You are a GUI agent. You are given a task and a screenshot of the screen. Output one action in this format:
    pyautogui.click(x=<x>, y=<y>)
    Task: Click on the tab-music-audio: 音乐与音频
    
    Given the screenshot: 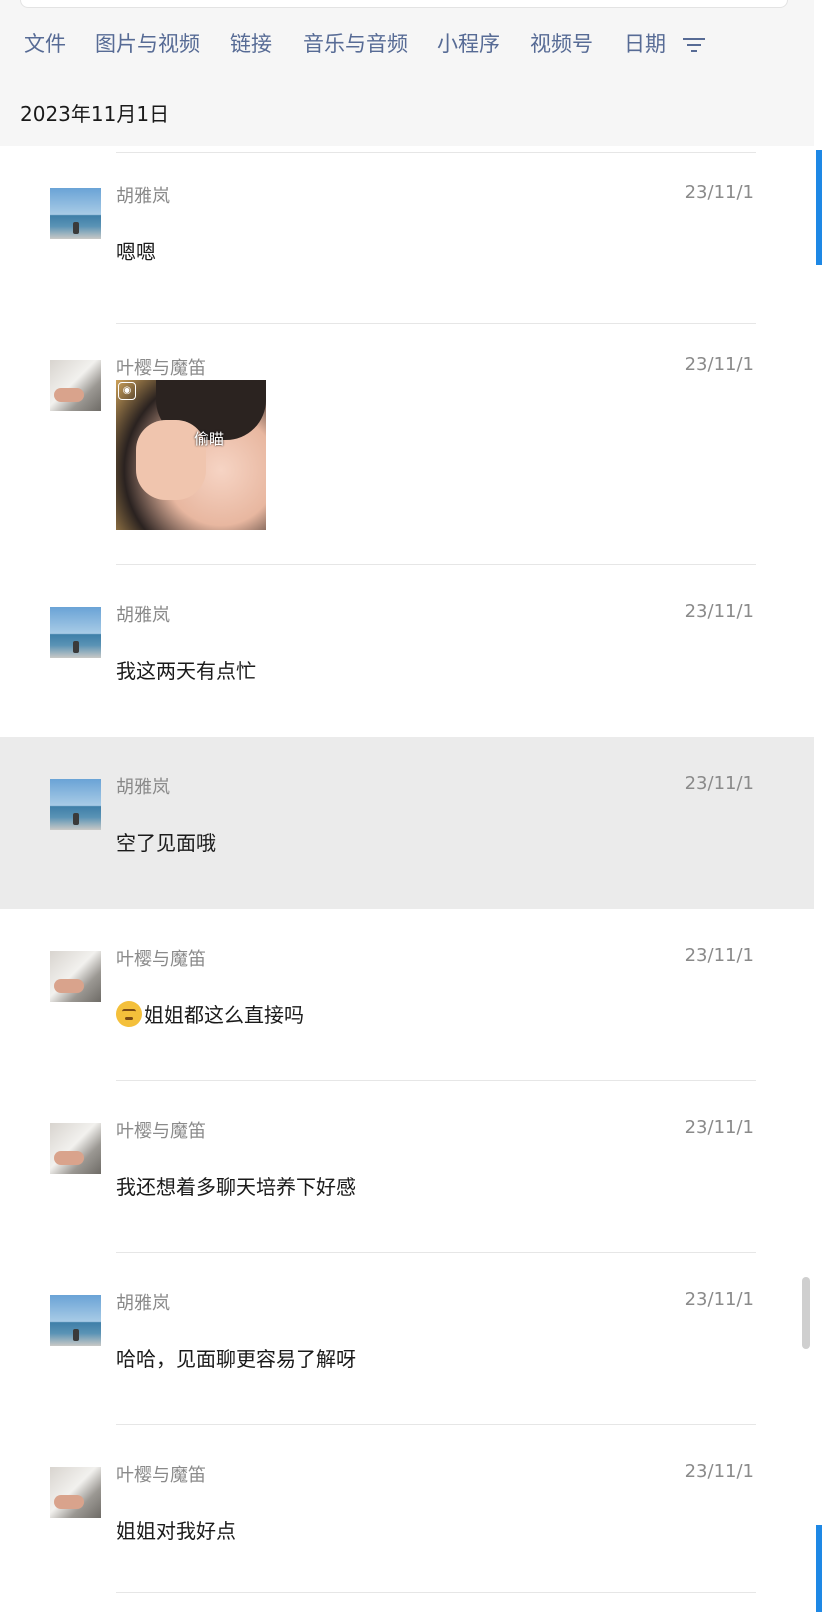 What is the action you would take?
    pyautogui.click(x=355, y=43)
    